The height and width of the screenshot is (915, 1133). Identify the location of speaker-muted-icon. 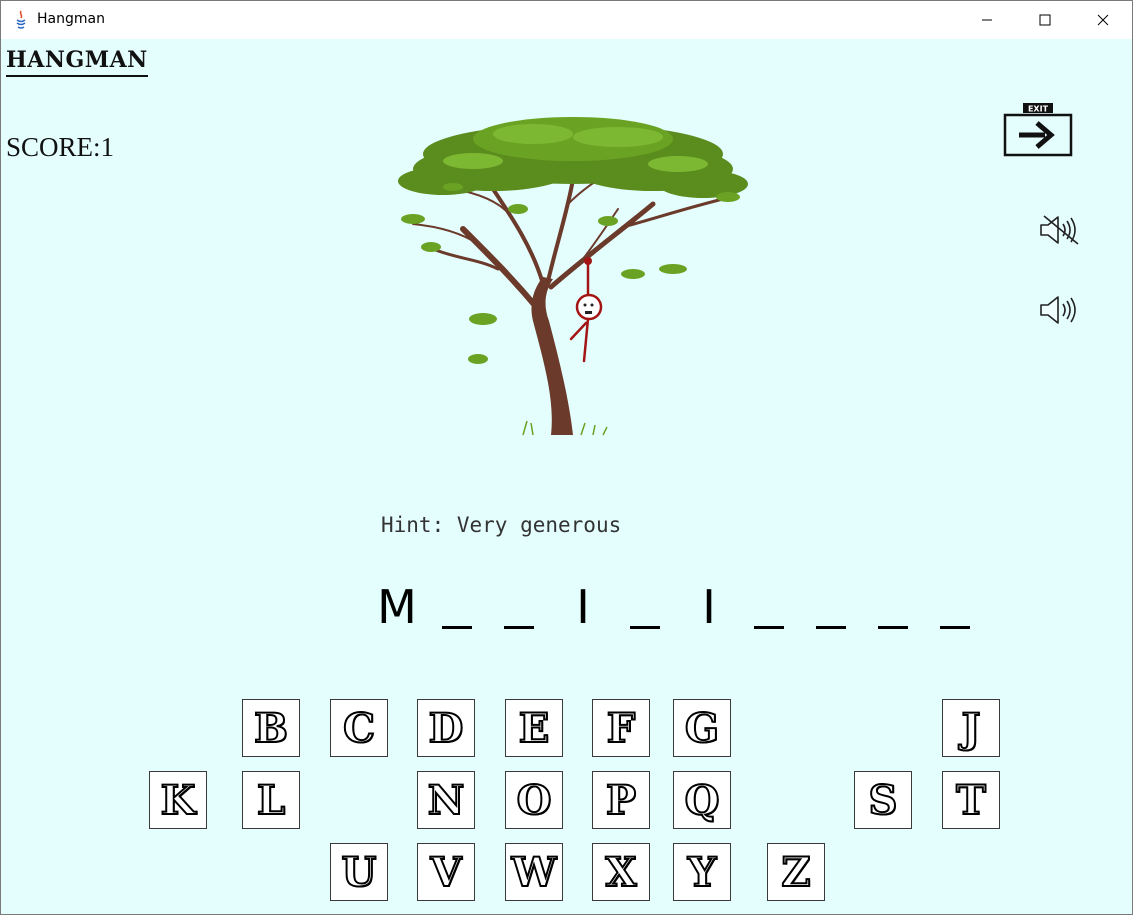
(1059, 230).